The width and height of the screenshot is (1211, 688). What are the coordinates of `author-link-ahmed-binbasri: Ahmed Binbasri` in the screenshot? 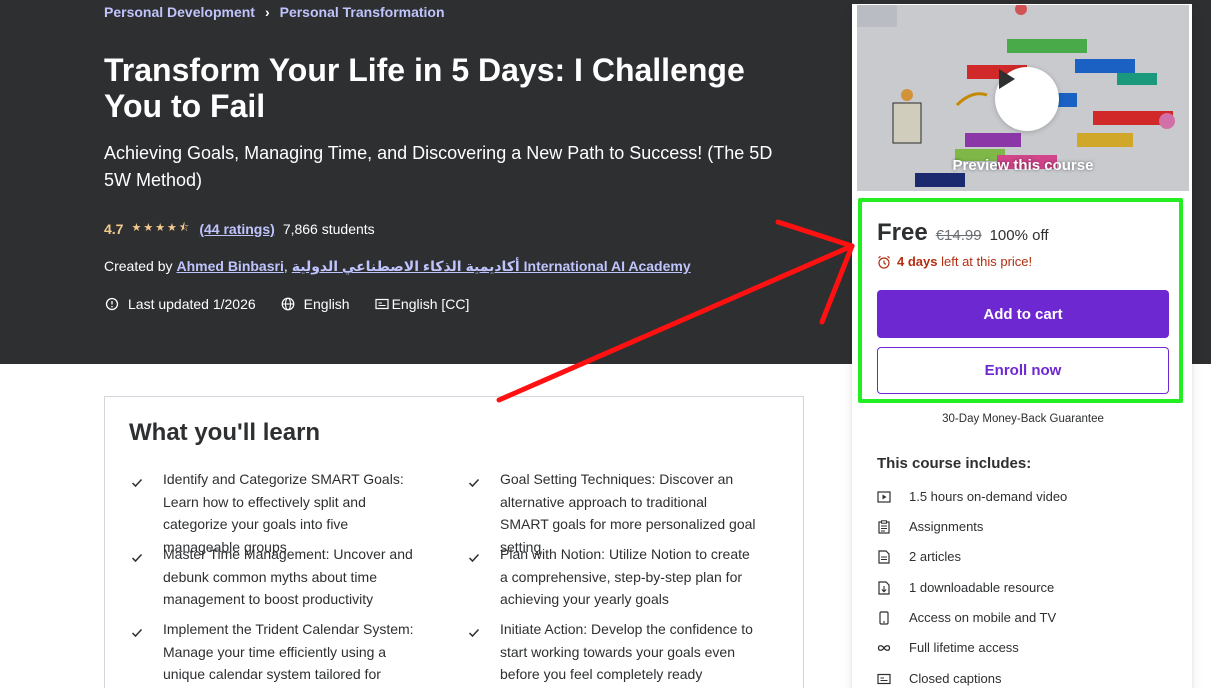 It's located at (229, 266).